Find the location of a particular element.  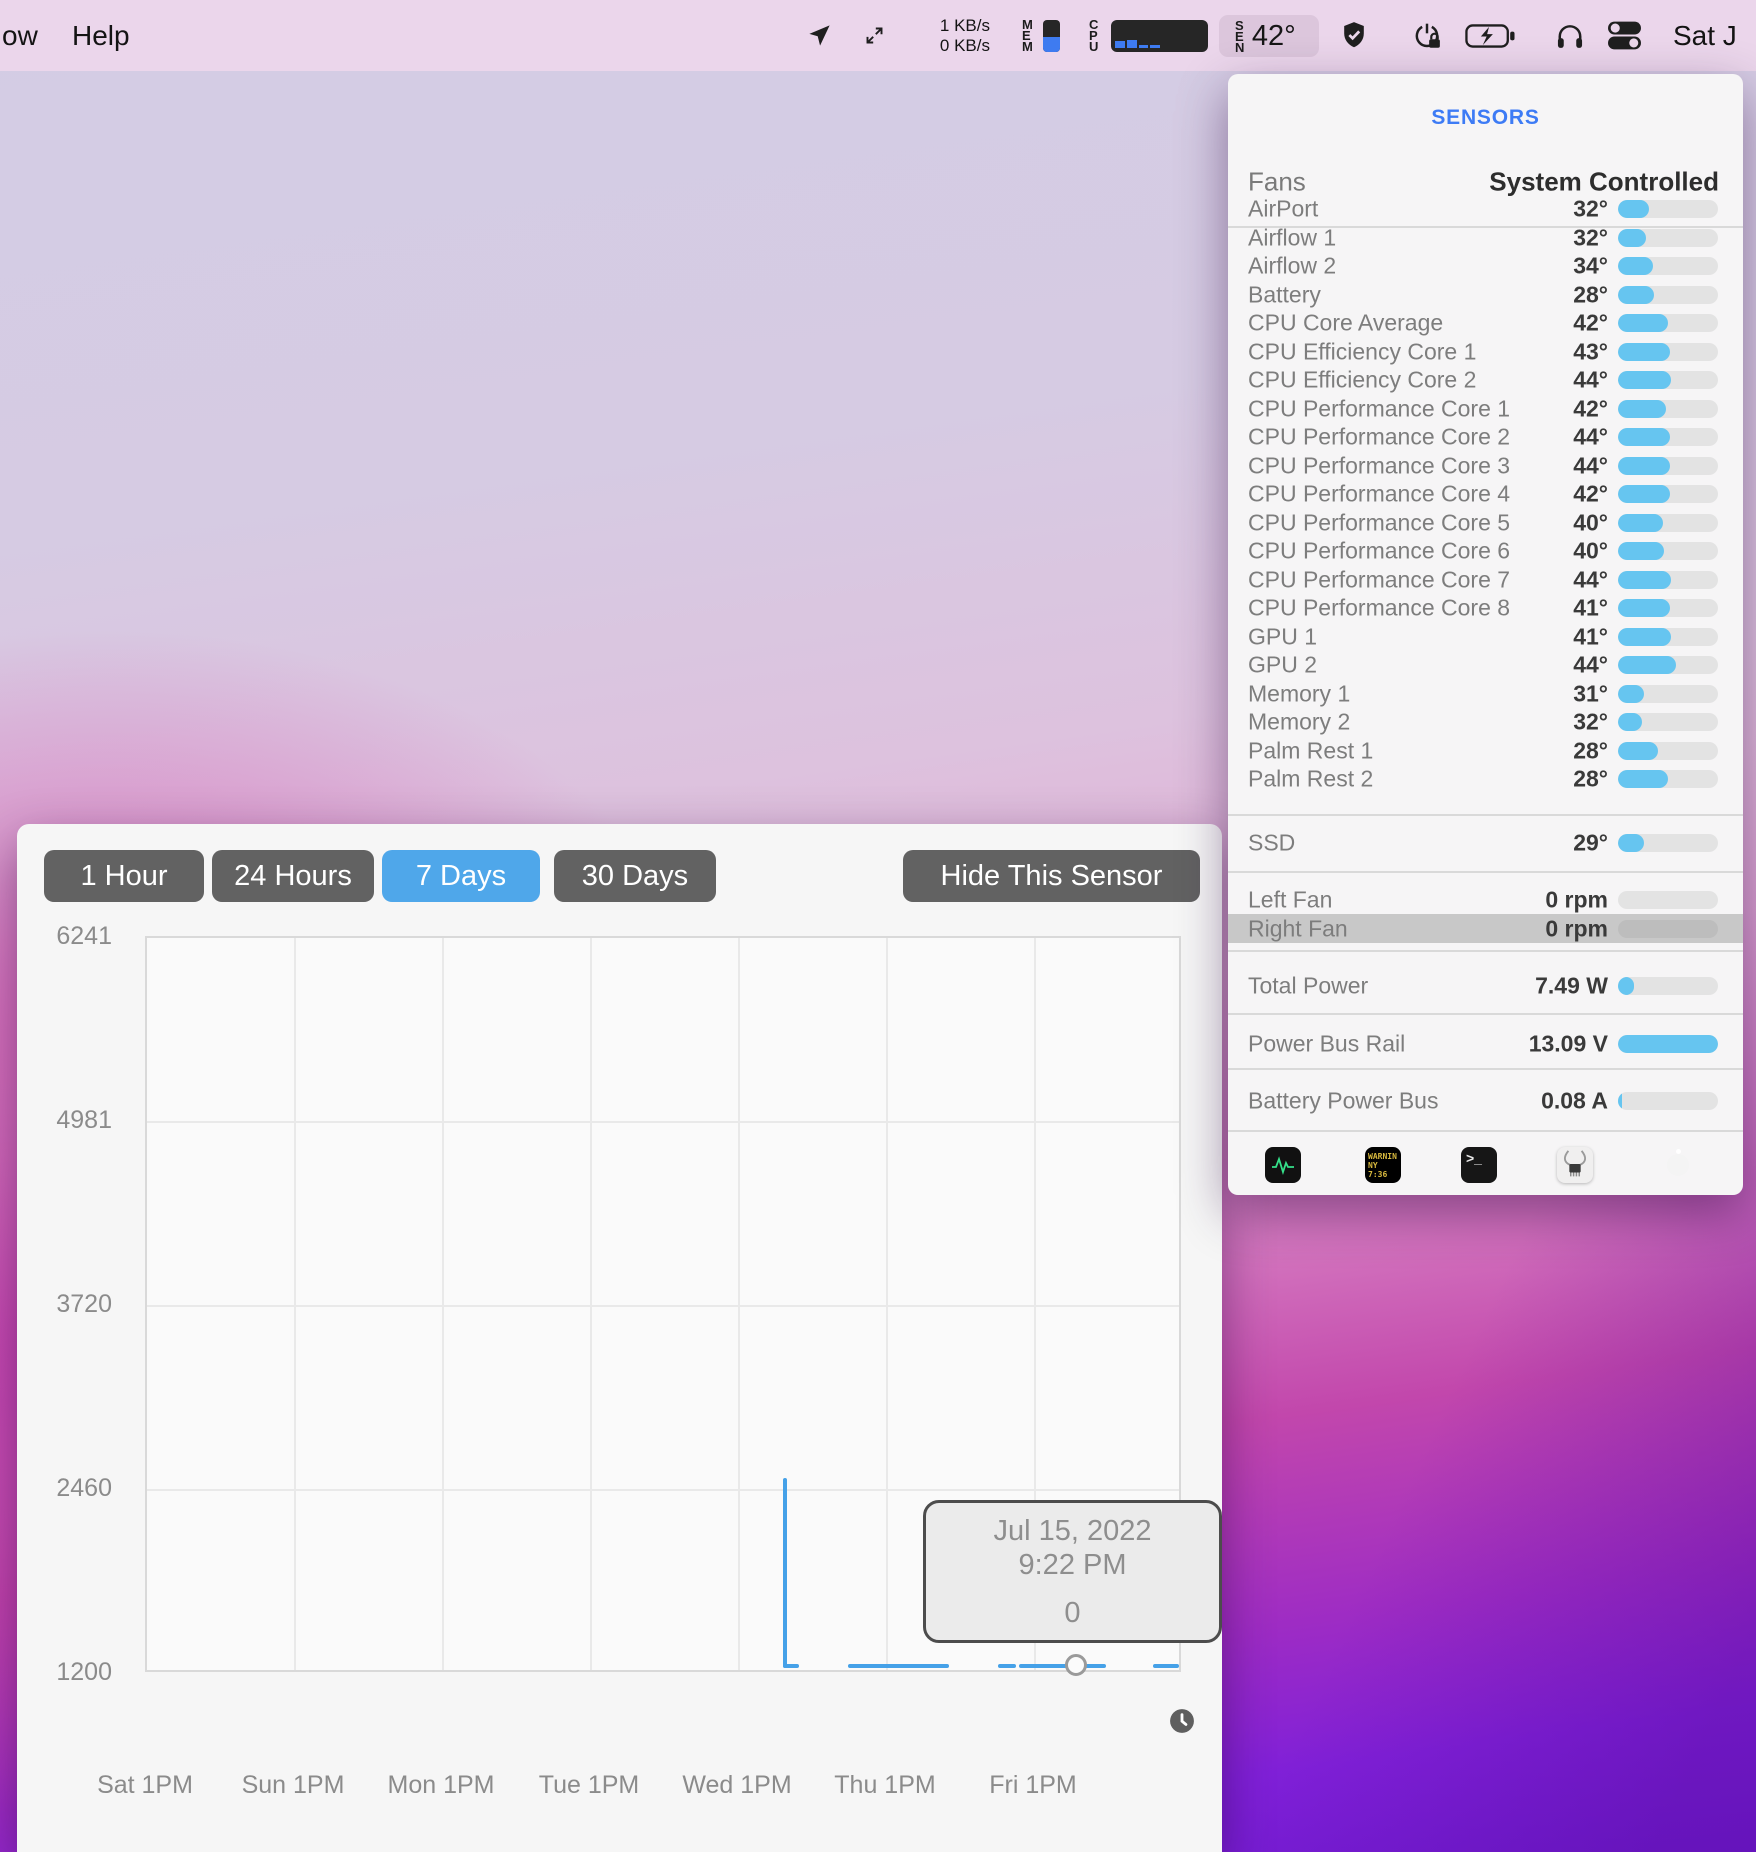

range-button-30-days: 30 Days is located at coordinates (635, 876).